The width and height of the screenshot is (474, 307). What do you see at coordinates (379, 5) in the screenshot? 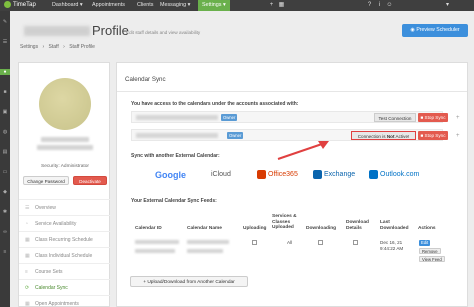
I see `info-icon: i` at bounding box center [379, 5].